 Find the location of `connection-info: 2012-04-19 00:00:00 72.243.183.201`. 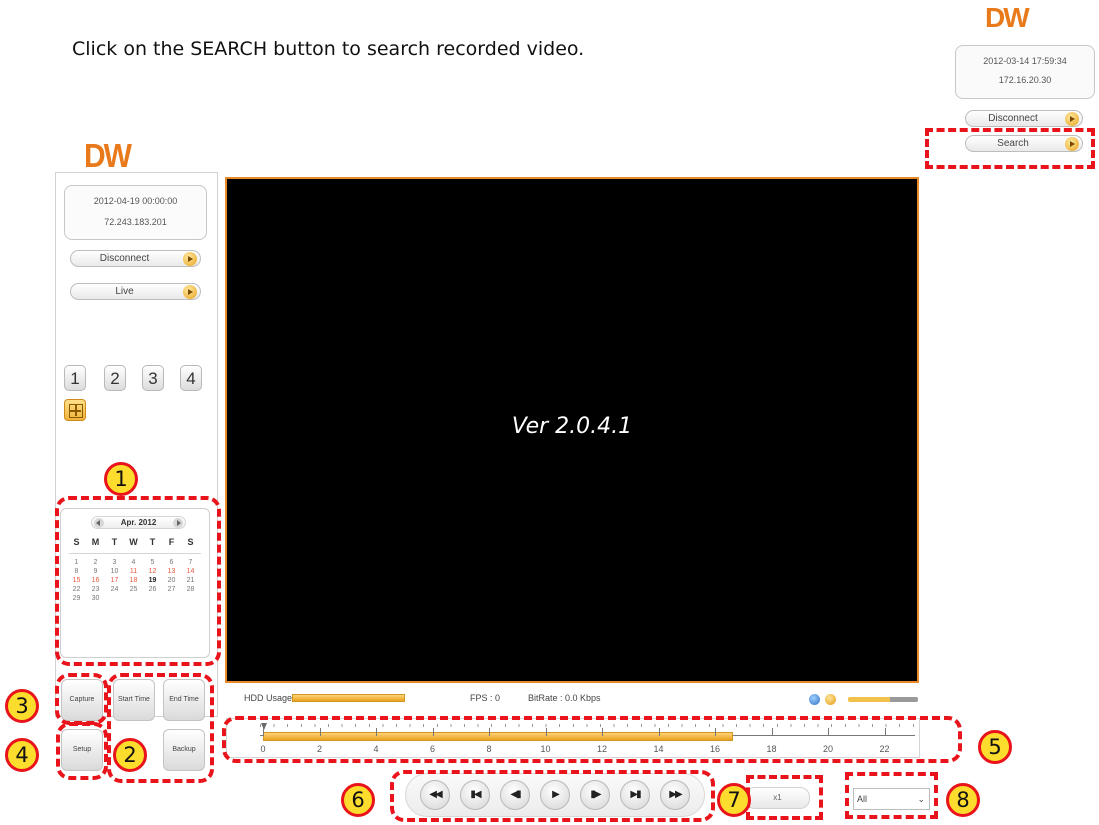

connection-info: 2012-04-19 00:00:00 72.243.183.201 is located at coordinates (135, 212).